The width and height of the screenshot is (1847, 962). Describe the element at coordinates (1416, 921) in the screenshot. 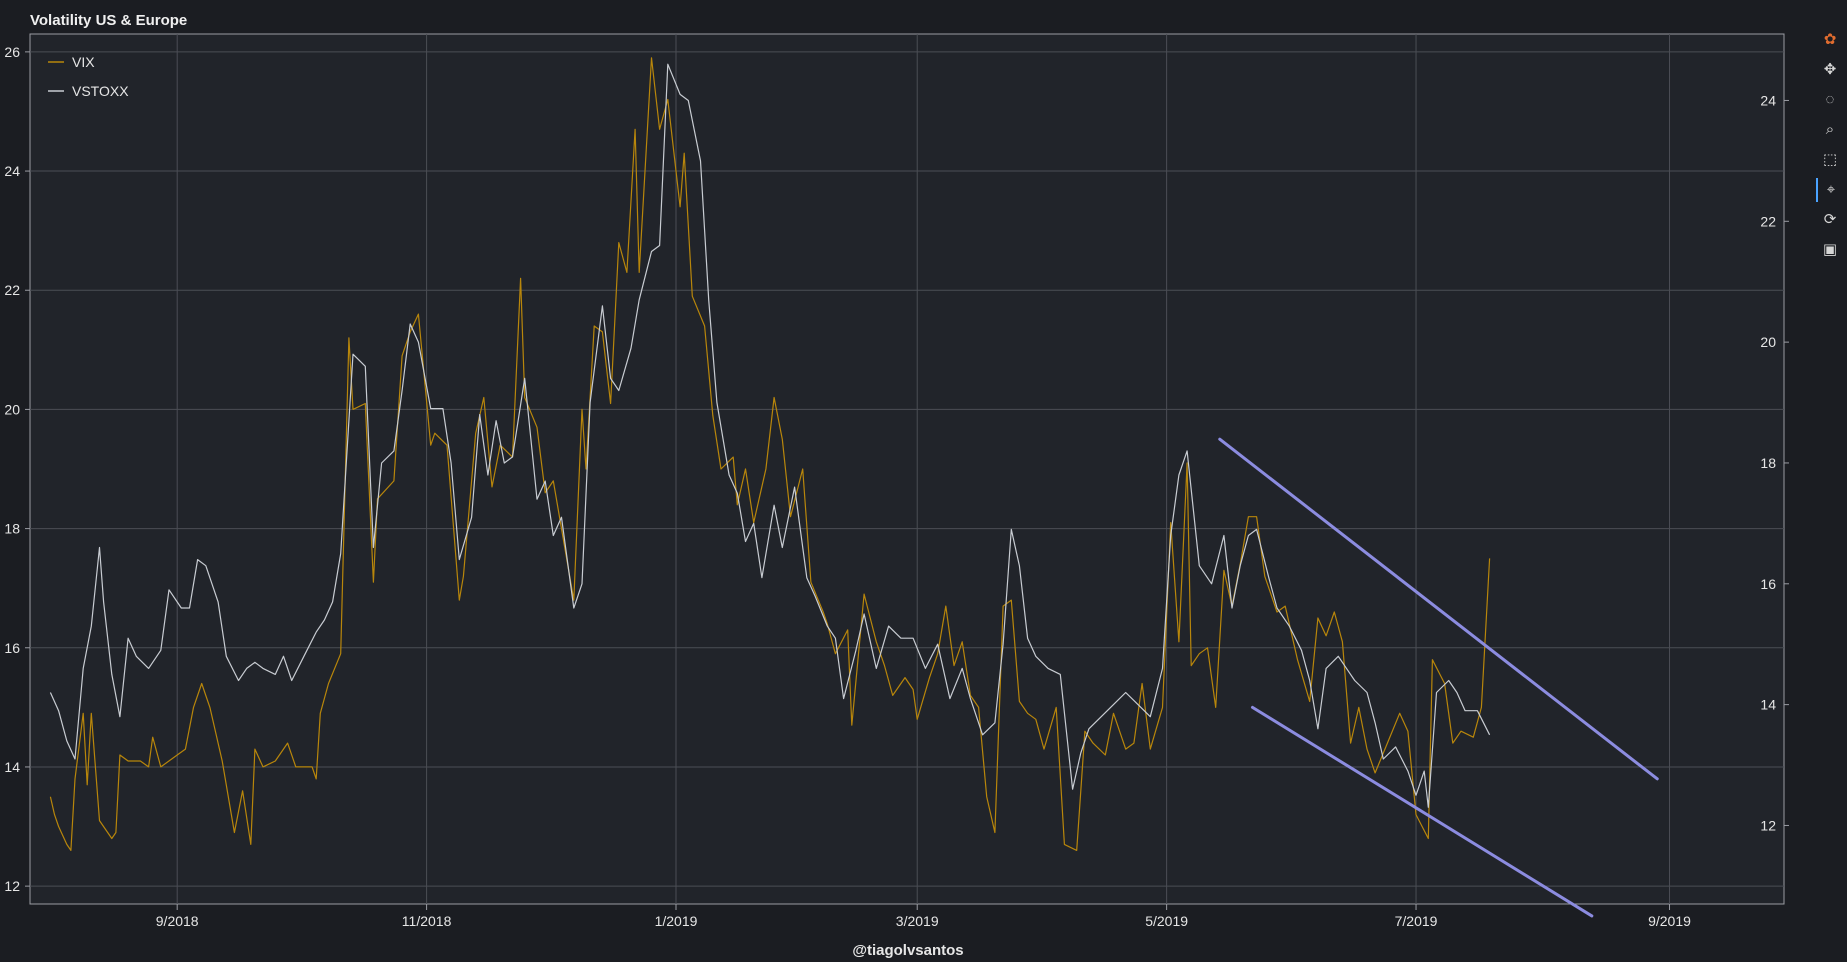

I see `x-tick-label: 7/2019` at that location.